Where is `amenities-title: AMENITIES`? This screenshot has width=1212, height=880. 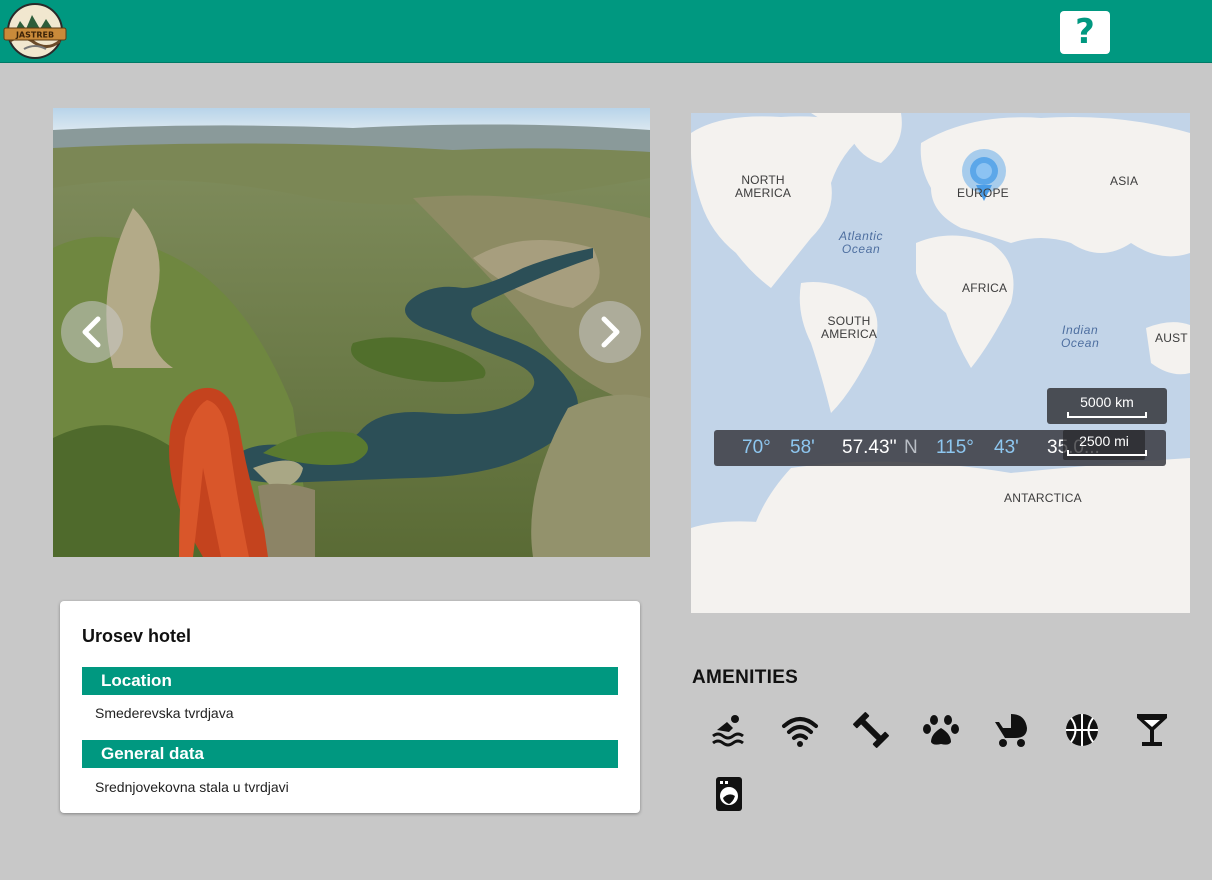 amenities-title: AMENITIES is located at coordinates (745, 677).